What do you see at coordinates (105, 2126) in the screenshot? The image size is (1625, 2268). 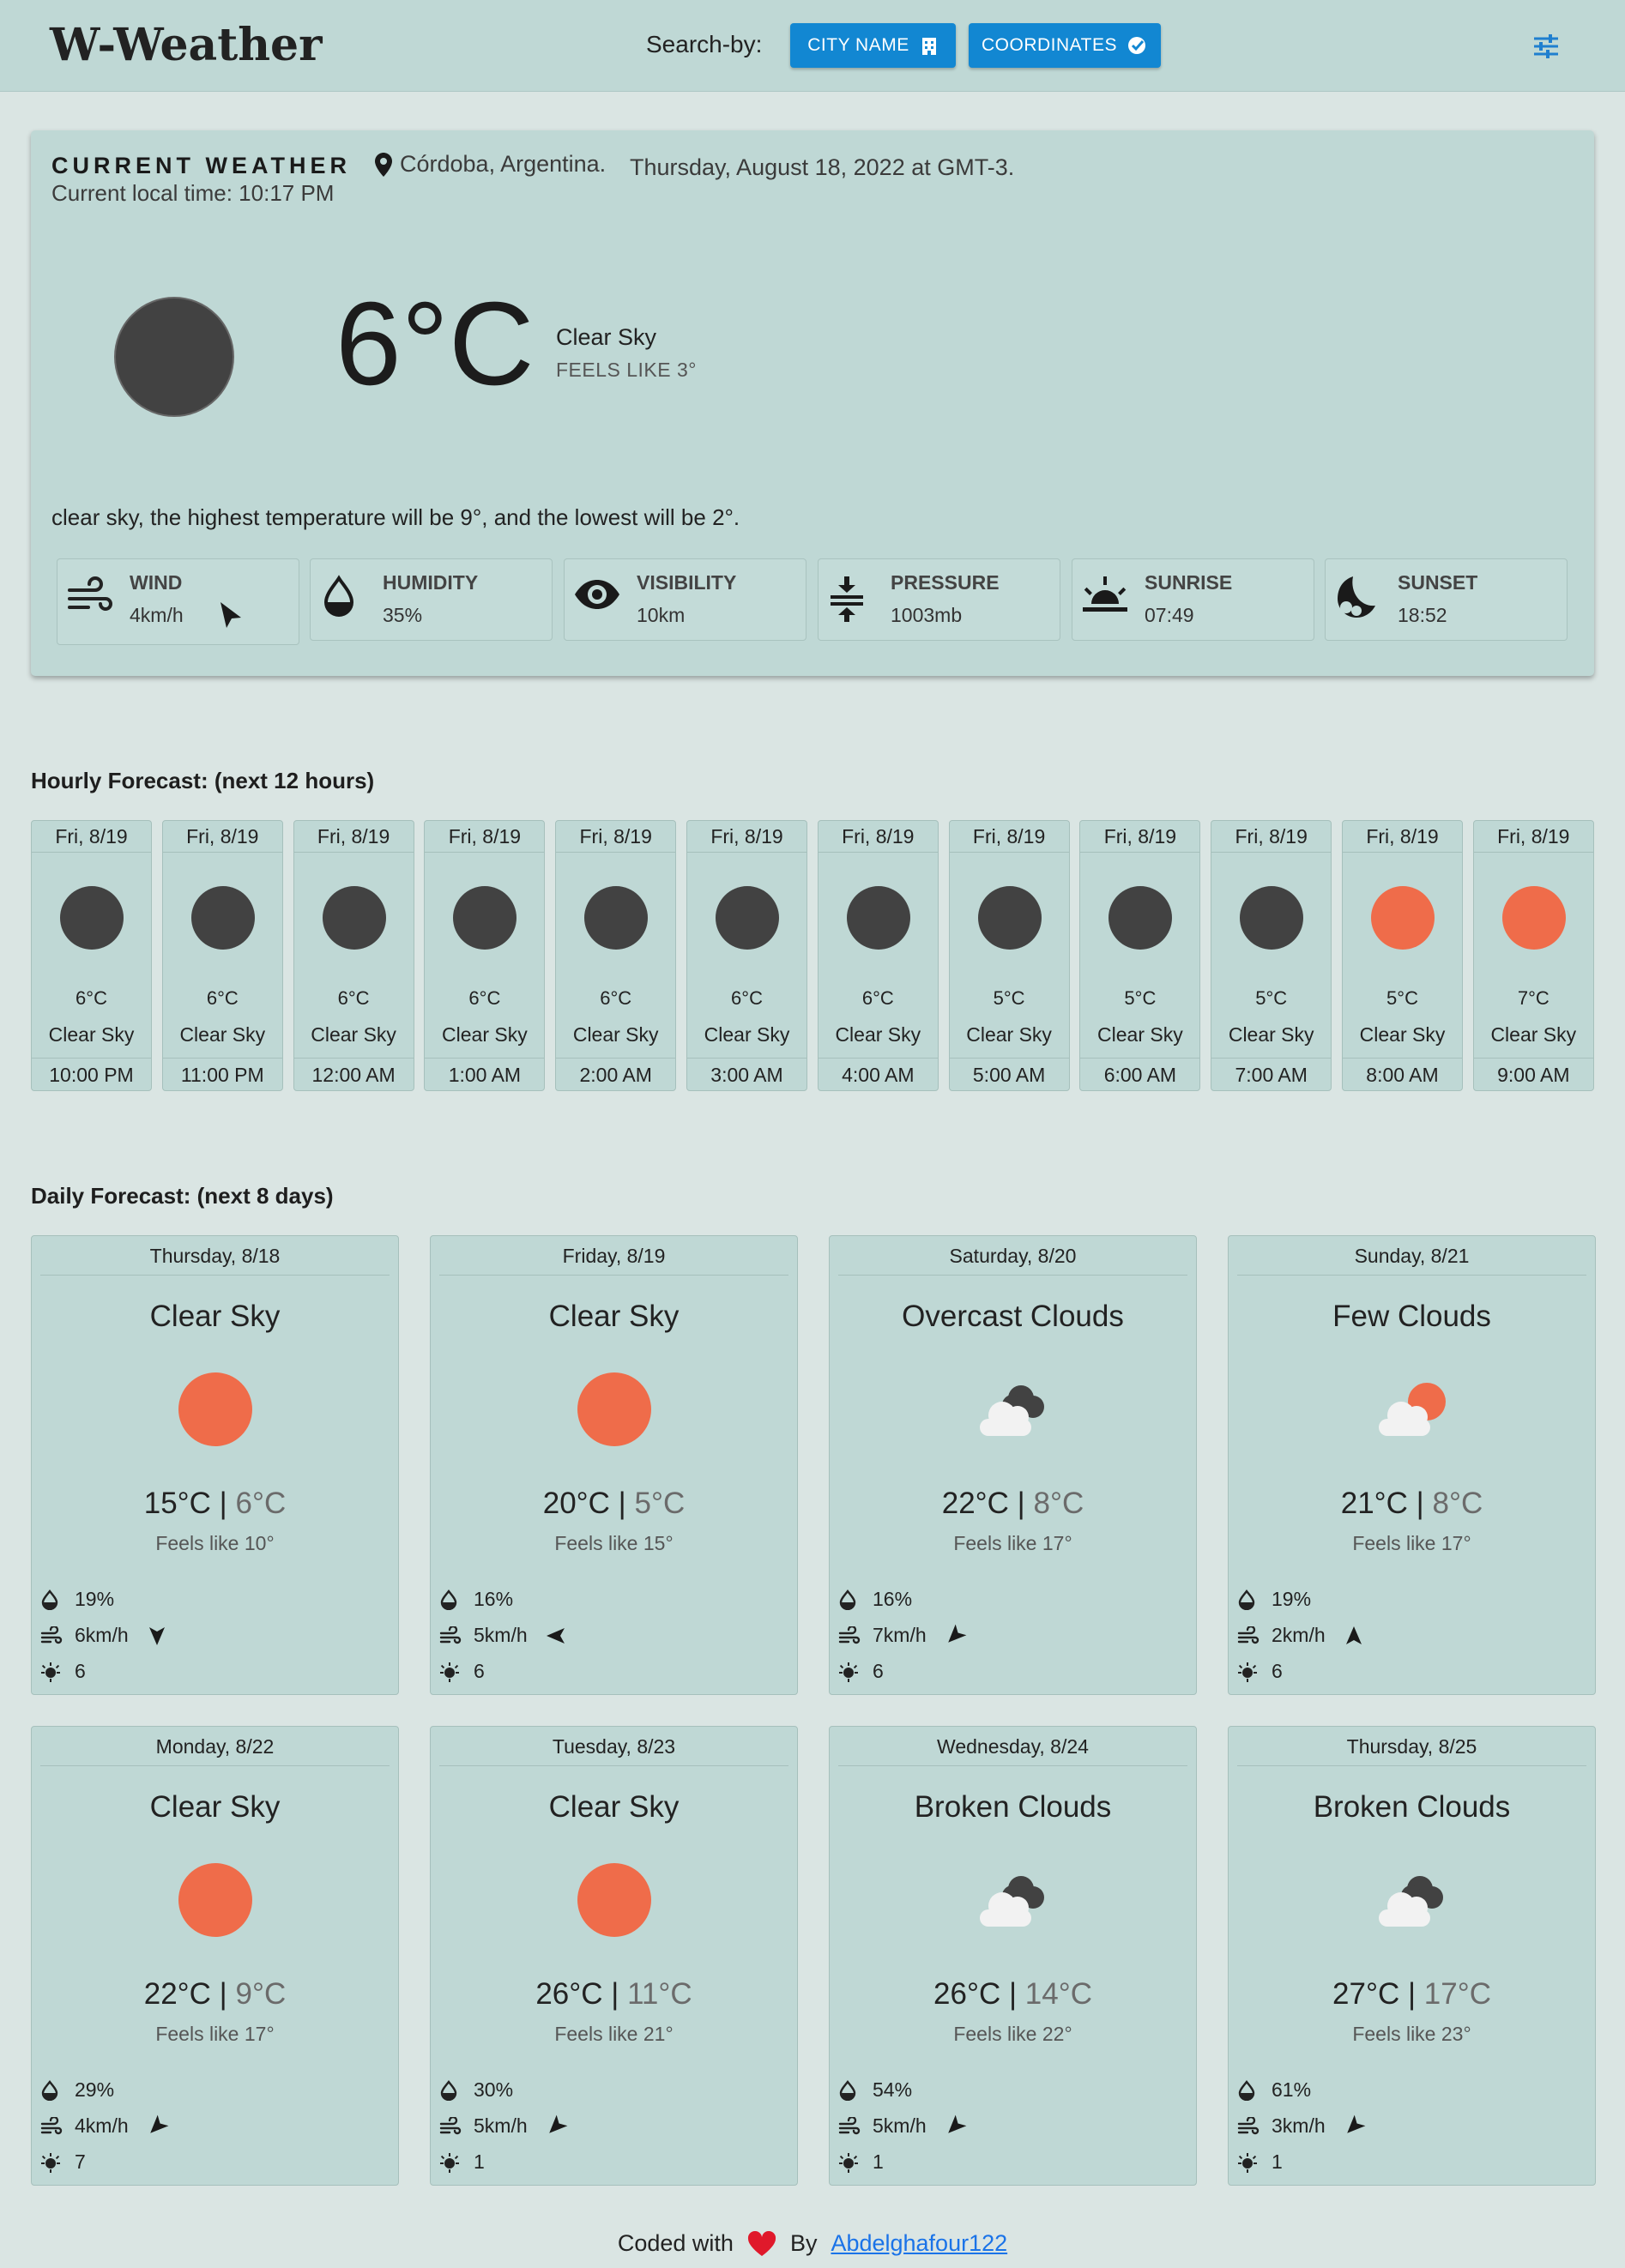 I see `daily-wind-row: 4km/h` at bounding box center [105, 2126].